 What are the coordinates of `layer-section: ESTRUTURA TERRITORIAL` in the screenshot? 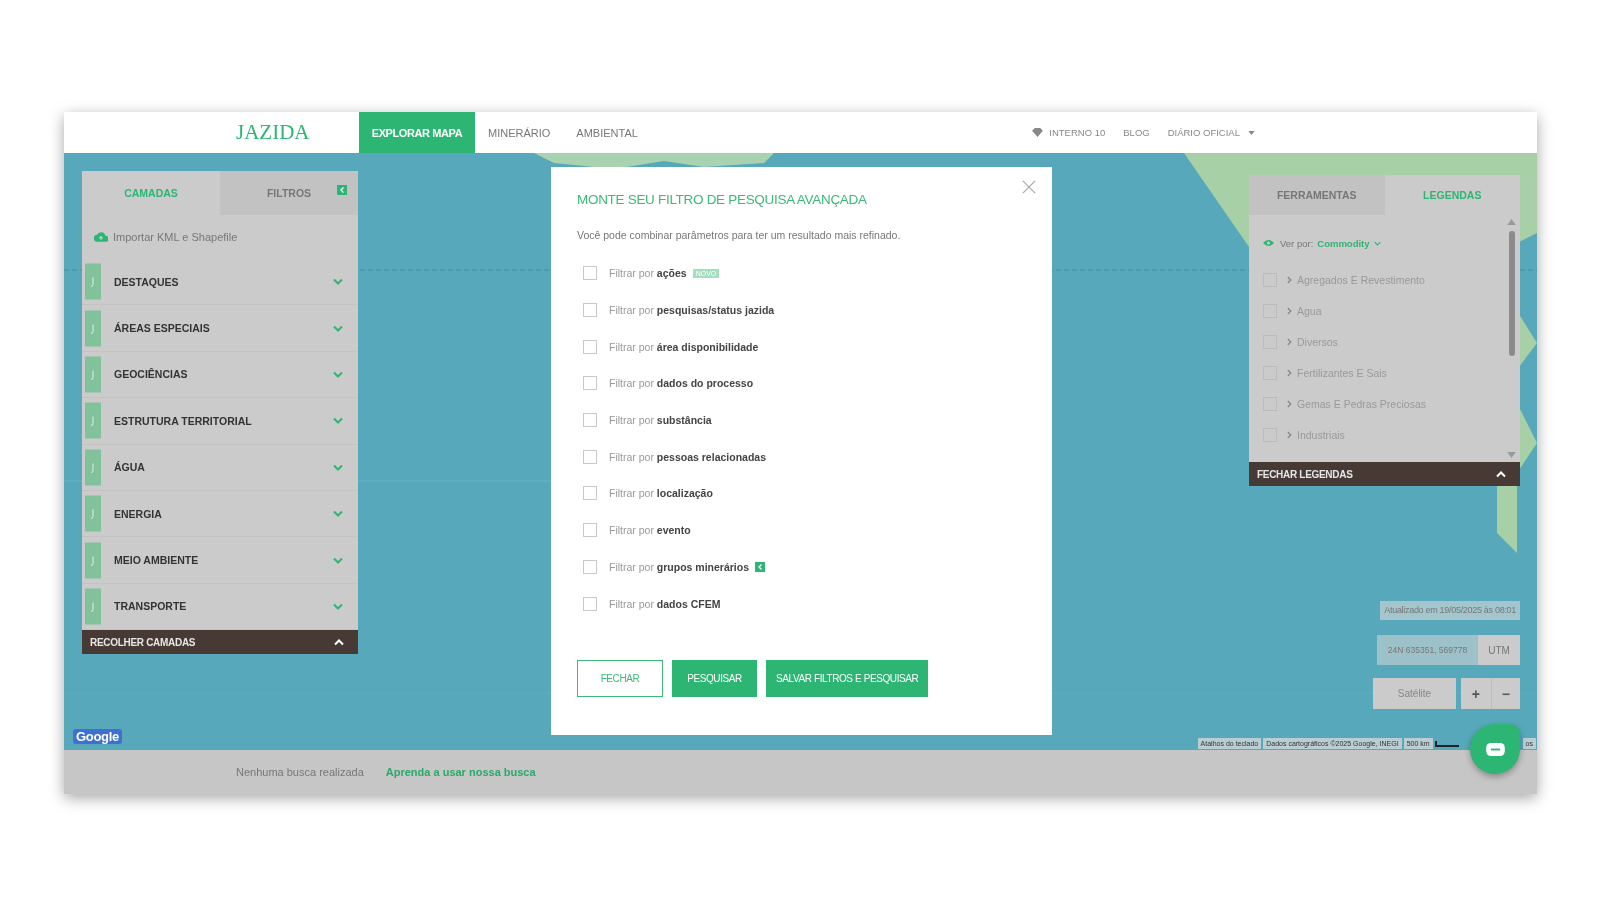 It's located at (220, 421).